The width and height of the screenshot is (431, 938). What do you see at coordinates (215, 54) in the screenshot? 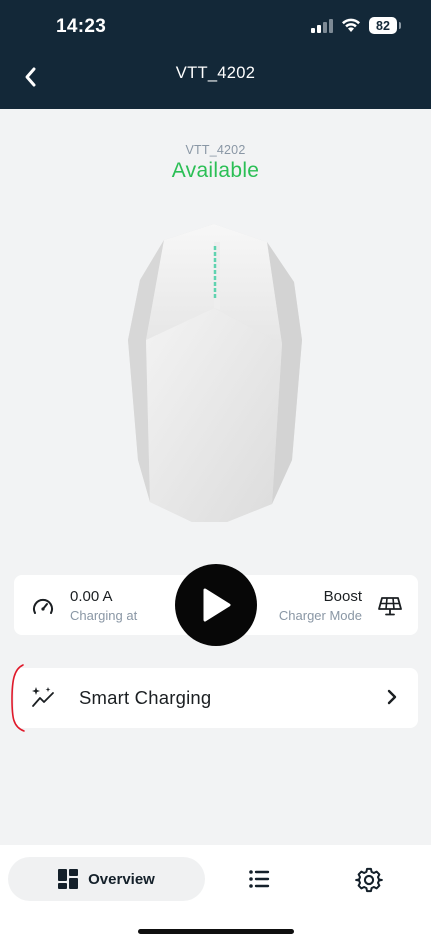
I see `app-header: 14:23 82 VTT_4202` at bounding box center [215, 54].